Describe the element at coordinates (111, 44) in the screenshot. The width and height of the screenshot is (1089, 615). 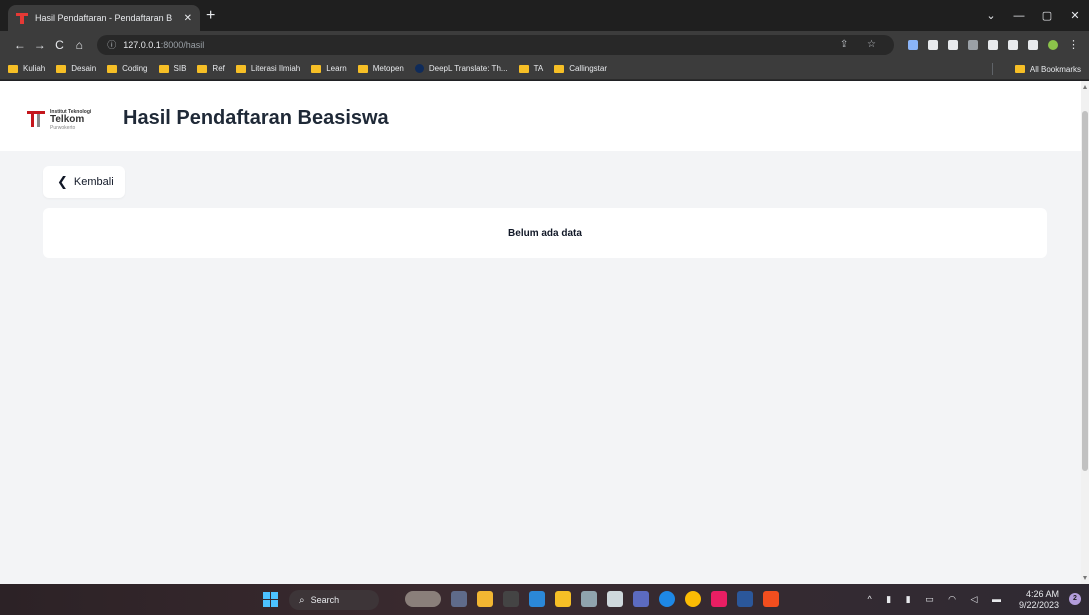
I see `site-info-icon: ⓘ` at that location.